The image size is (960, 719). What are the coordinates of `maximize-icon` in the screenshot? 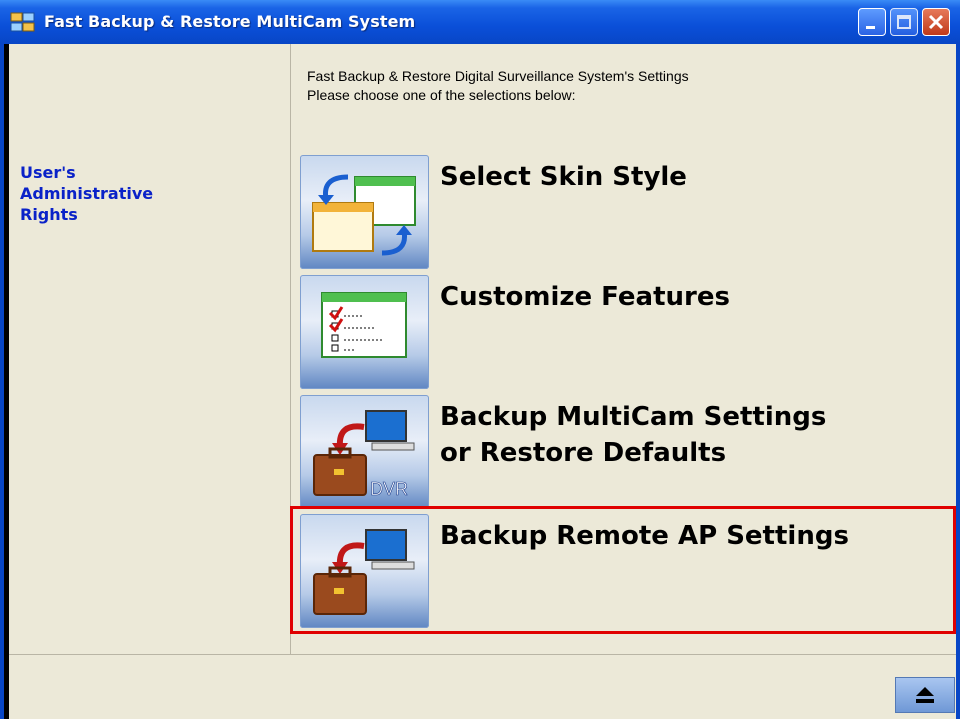 It's located at (904, 22).